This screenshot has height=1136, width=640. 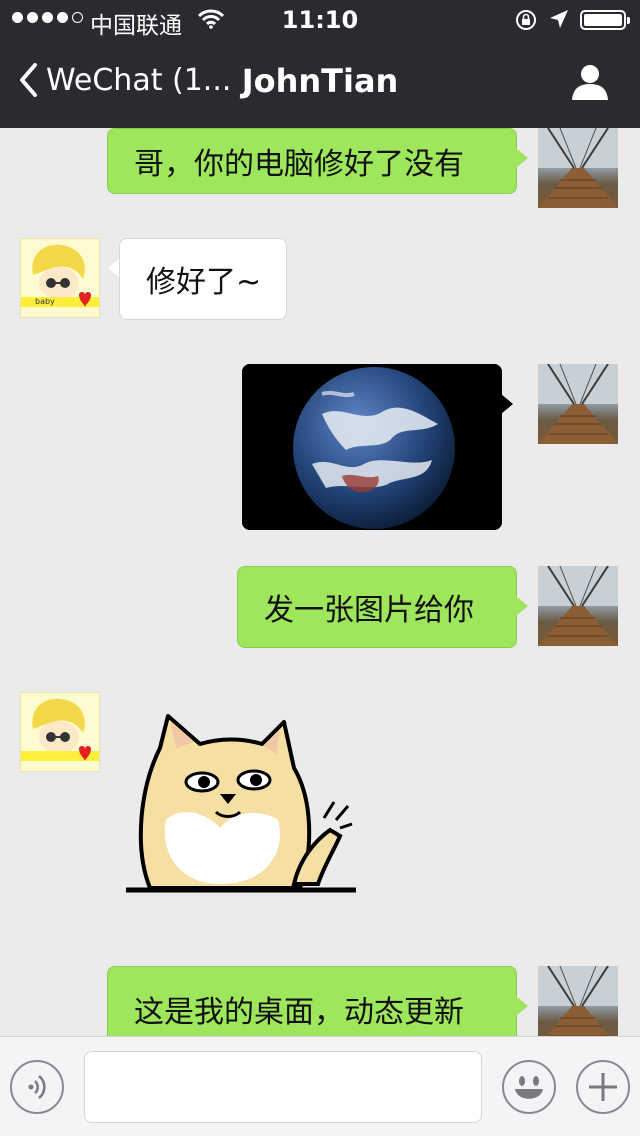 What do you see at coordinates (45, 301) in the screenshot?
I see `friend-avatar-text: baby` at bounding box center [45, 301].